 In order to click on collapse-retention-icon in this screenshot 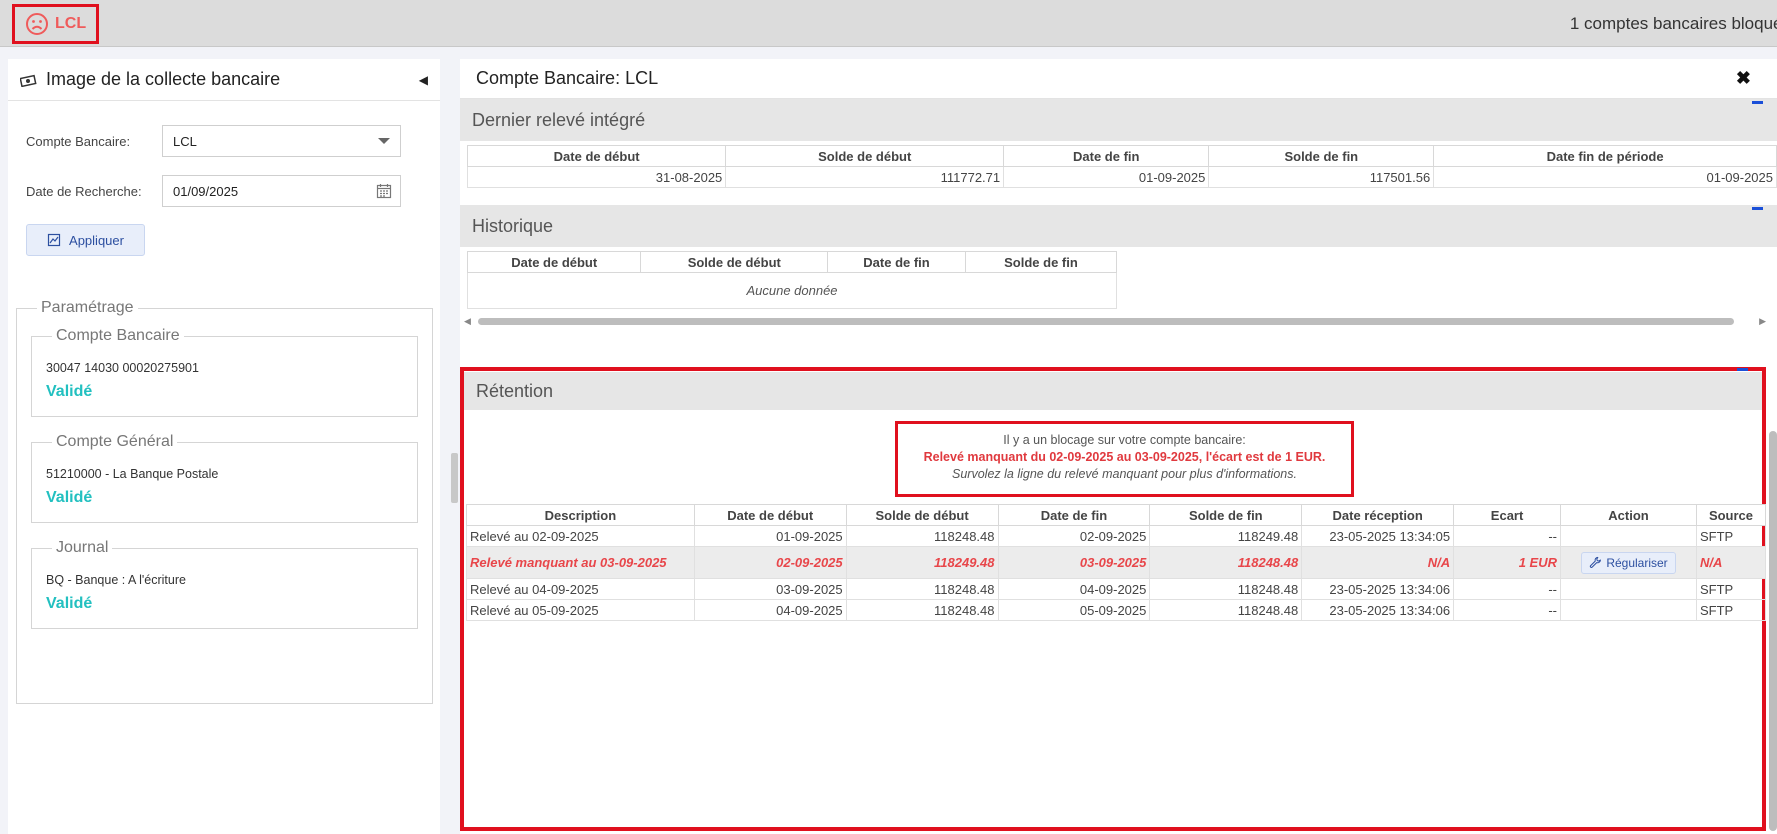, I will do `click(1742, 369)`.